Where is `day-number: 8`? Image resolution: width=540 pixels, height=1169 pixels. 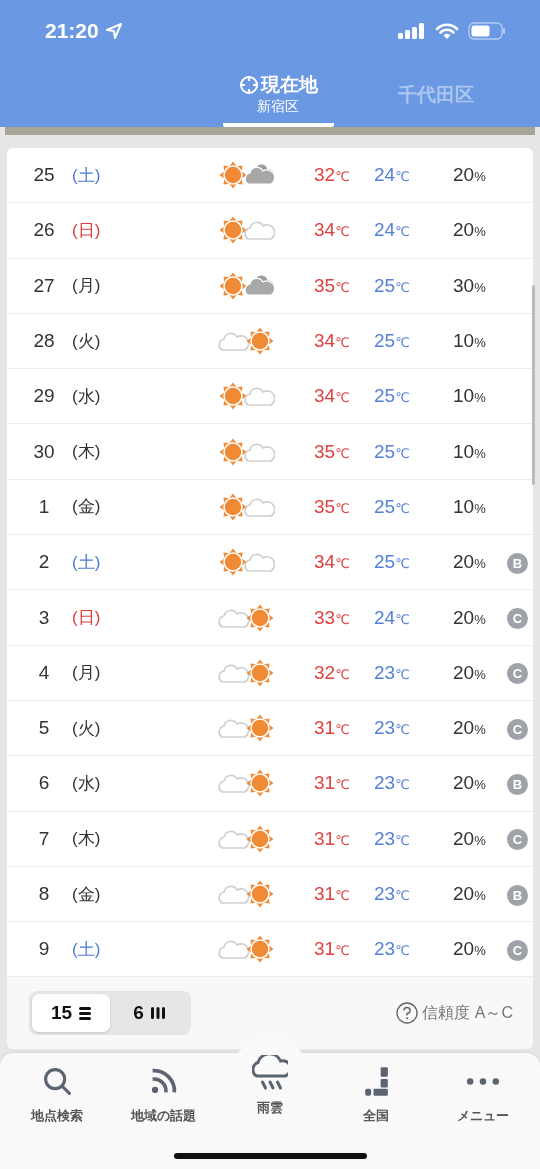 day-number: 8 is located at coordinates (44, 894).